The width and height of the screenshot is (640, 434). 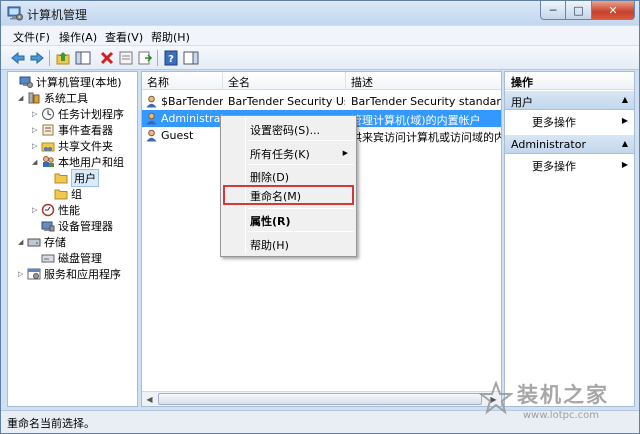 What do you see at coordinates (553, 10) in the screenshot?
I see `minimize-button: ─` at bounding box center [553, 10].